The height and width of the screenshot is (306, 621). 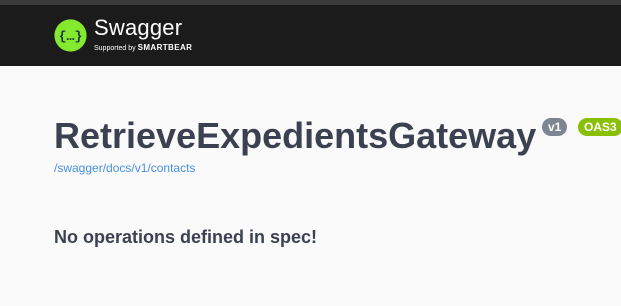 What do you see at coordinates (138, 27) in the screenshot?
I see `logo-name: Swagger` at bounding box center [138, 27].